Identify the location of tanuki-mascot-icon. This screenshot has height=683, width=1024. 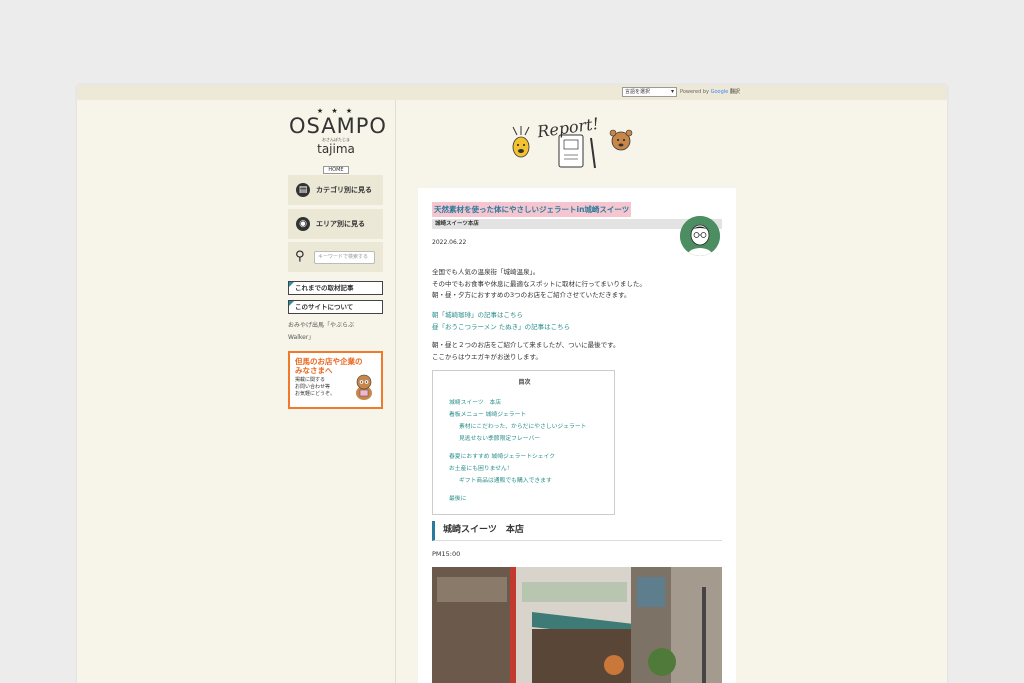
(364, 387).